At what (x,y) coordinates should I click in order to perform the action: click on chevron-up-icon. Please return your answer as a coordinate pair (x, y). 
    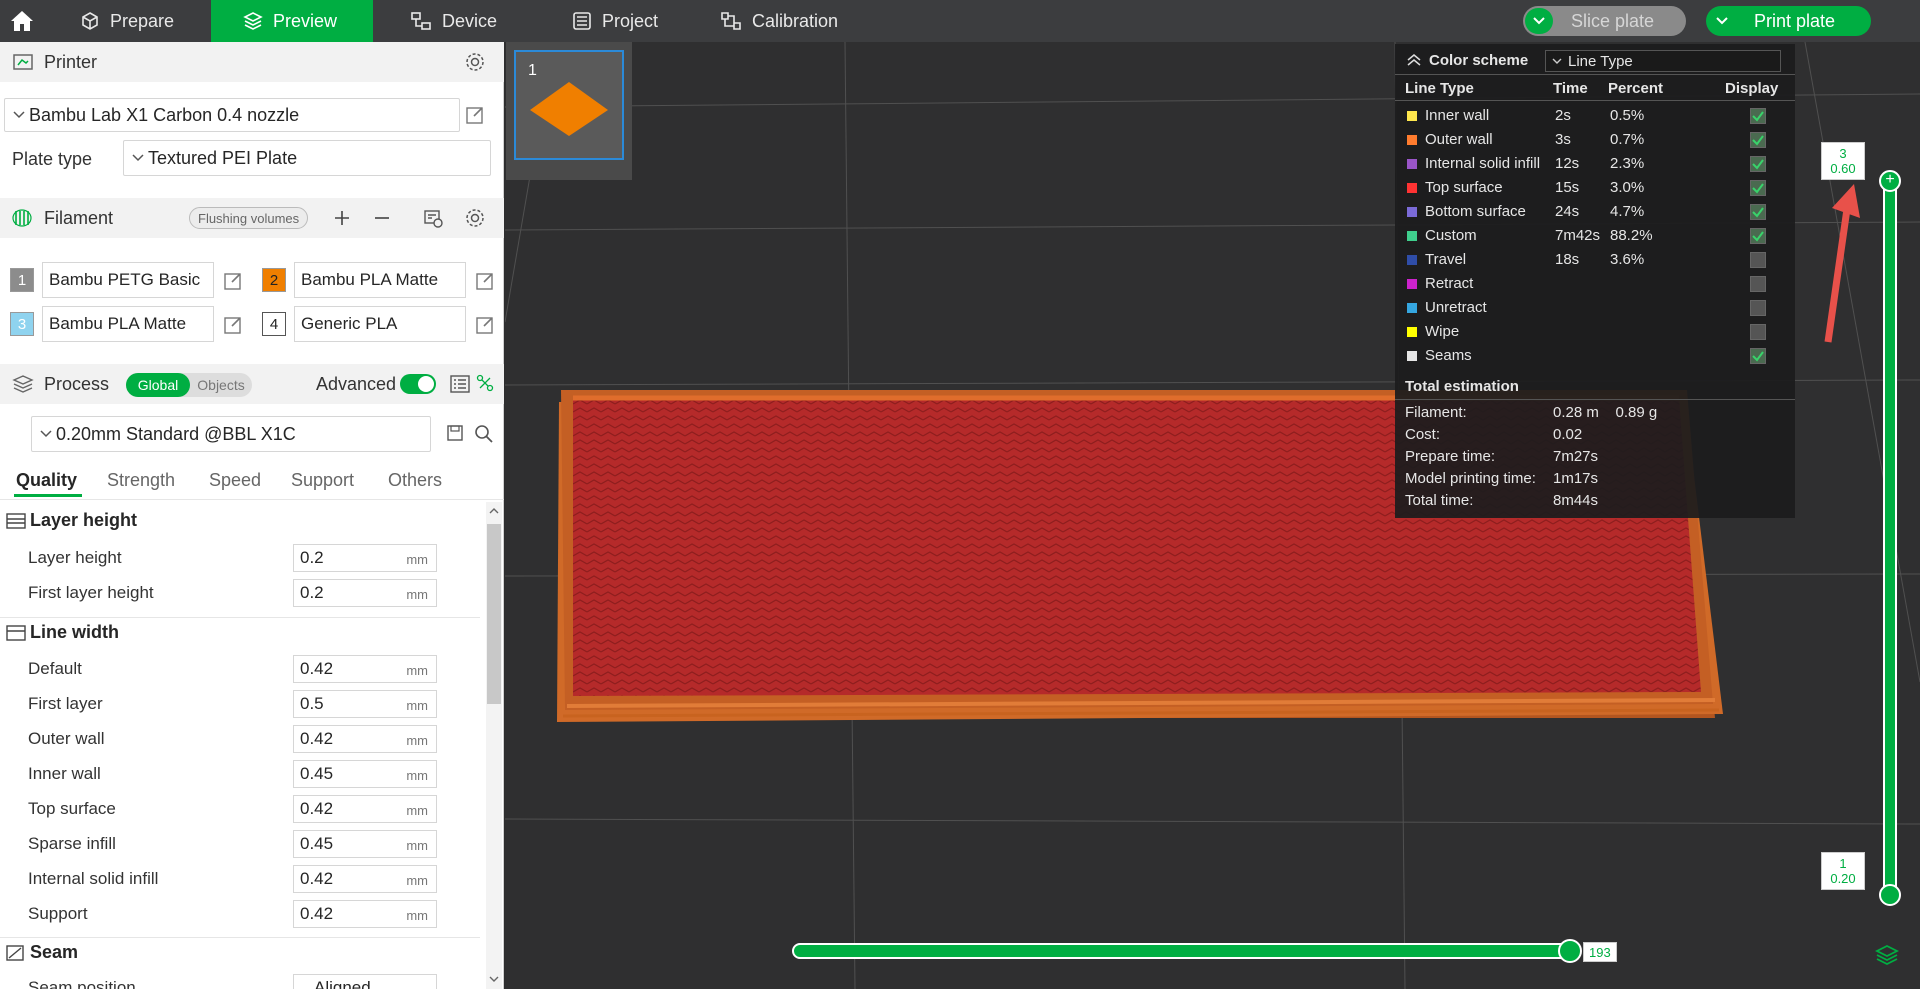
    Looking at the image, I should click on (494, 510).